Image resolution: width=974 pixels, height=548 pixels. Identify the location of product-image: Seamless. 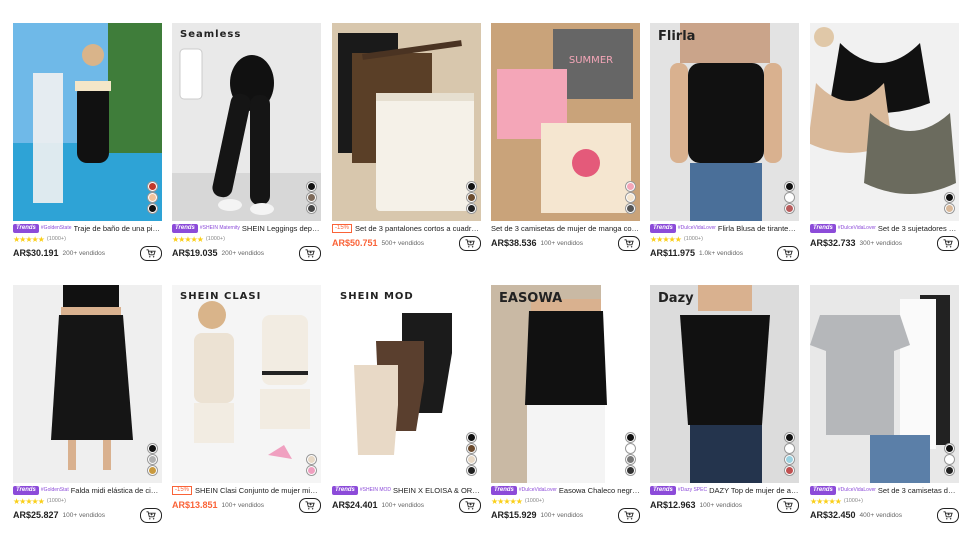
(246, 122).